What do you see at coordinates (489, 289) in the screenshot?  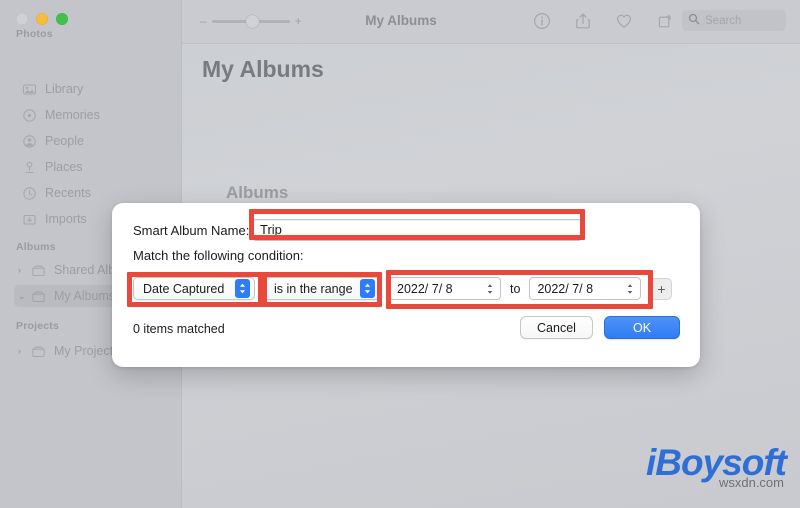 I see `date-from-stepper` at bounding box center [489, 289].